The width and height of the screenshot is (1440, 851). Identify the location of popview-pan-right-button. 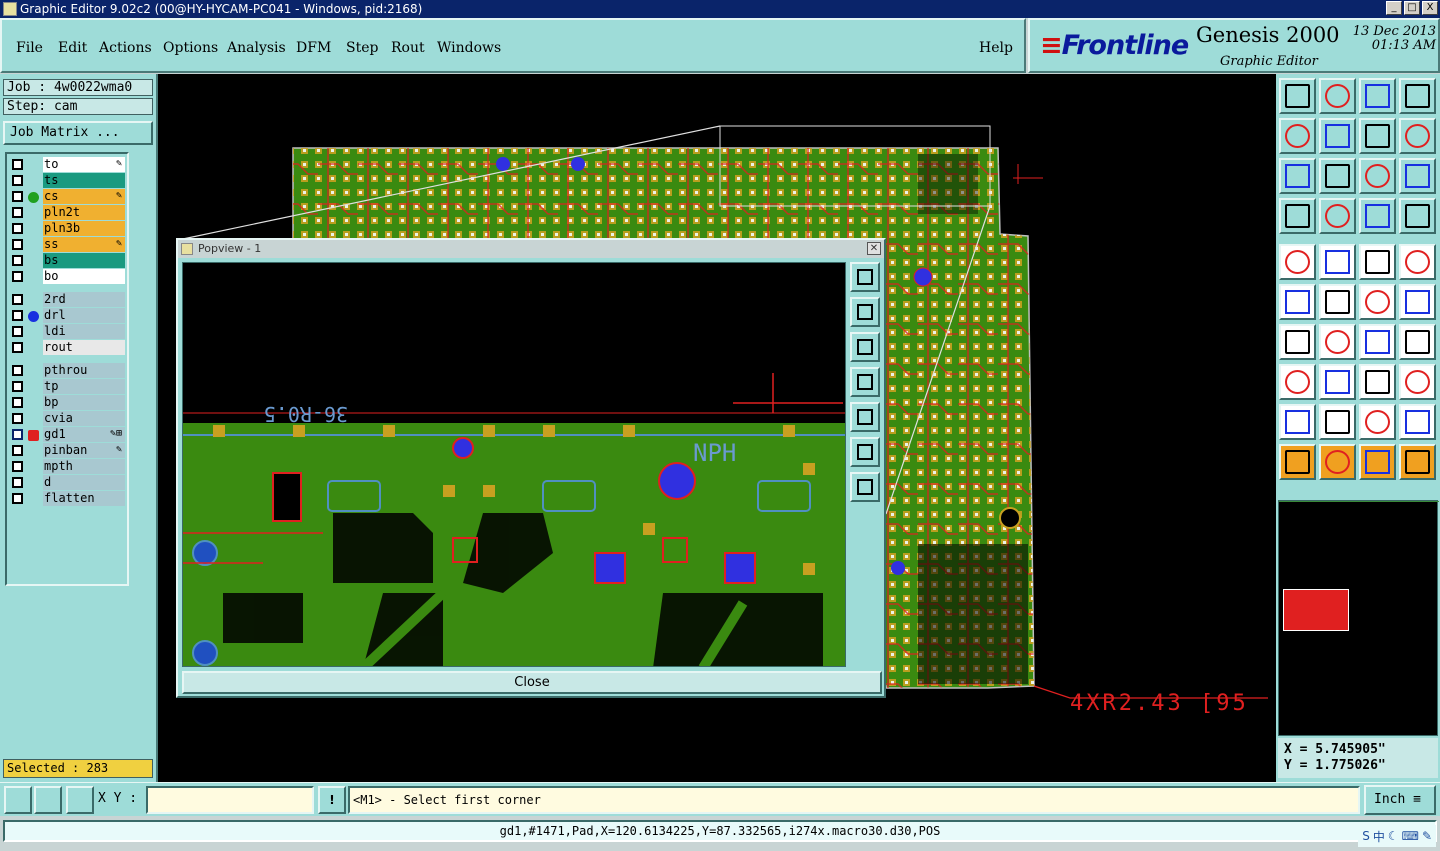
(865, 417).